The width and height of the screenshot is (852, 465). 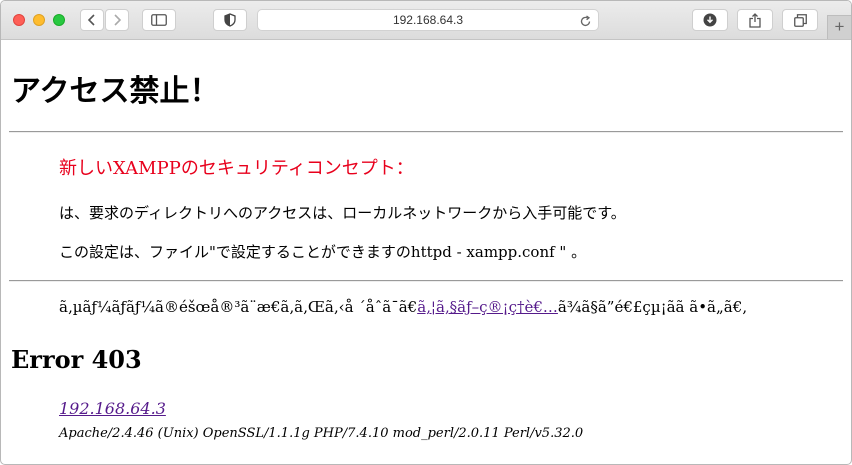 I want to click on share-button, so click(x=755, y=20).